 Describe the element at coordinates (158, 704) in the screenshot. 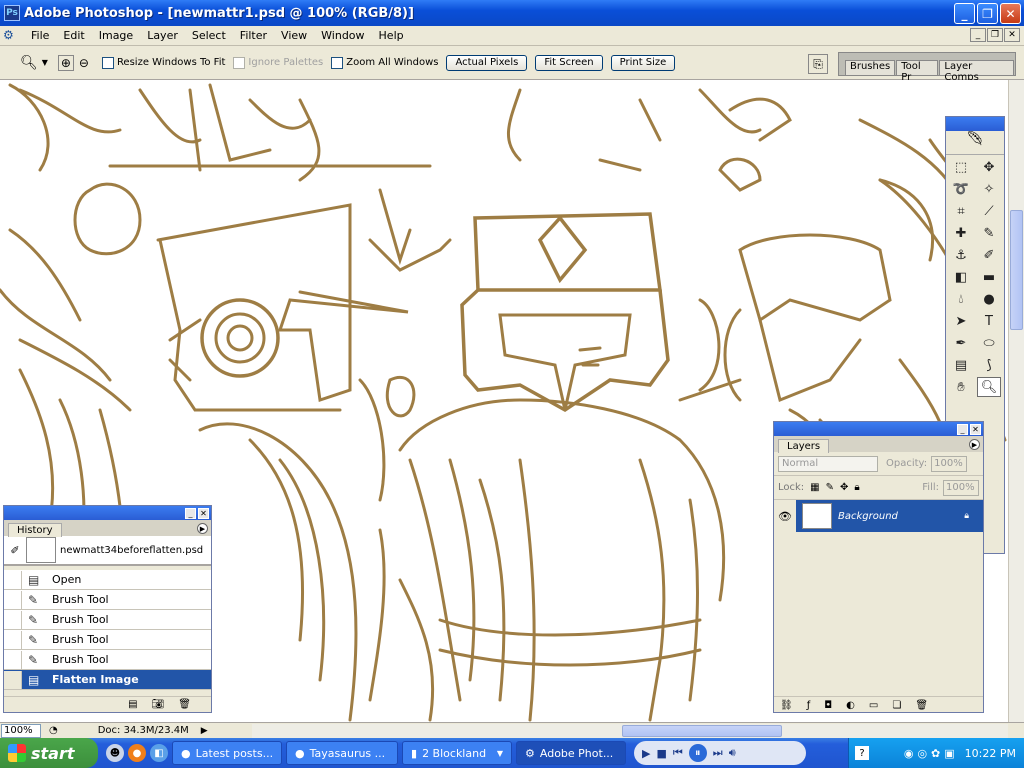

I see `new-snapshot-icon: 📷︎` at that location.